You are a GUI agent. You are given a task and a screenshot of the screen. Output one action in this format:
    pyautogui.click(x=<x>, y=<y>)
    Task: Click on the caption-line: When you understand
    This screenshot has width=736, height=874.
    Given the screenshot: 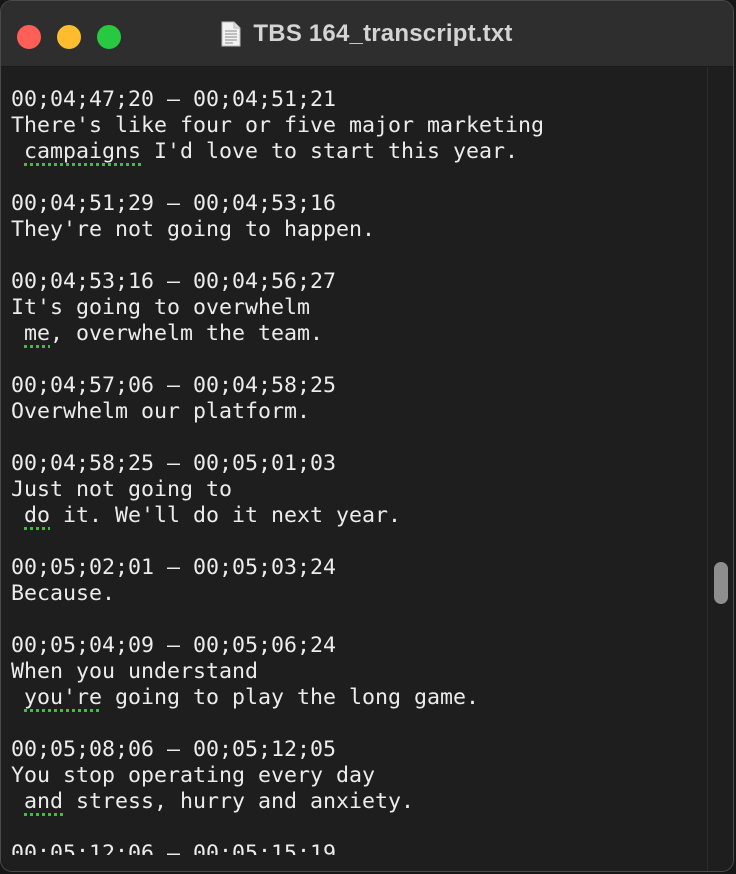 What is the action you would take?
    pyautogui.click(x=135, y=671)
    